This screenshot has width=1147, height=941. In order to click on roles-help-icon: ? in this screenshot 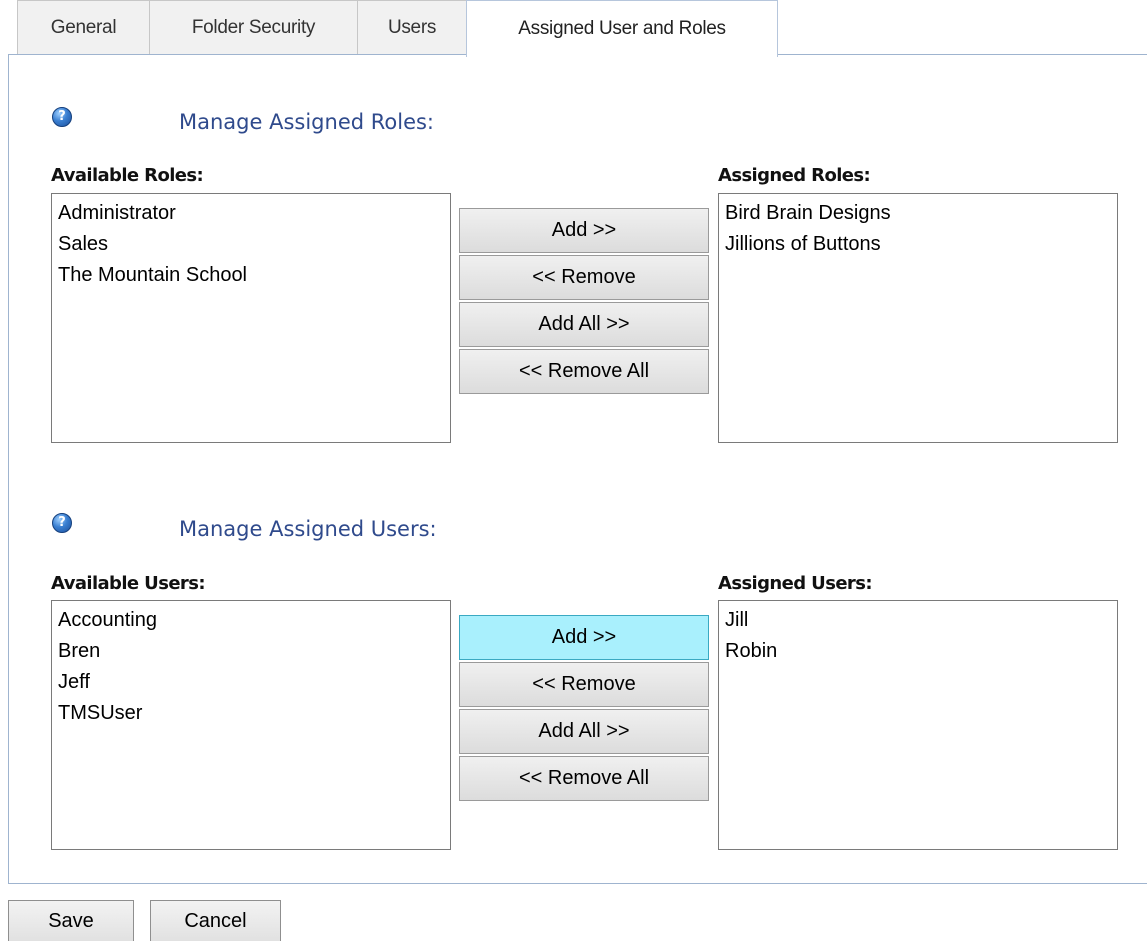, I will do `click(62, 117)`.